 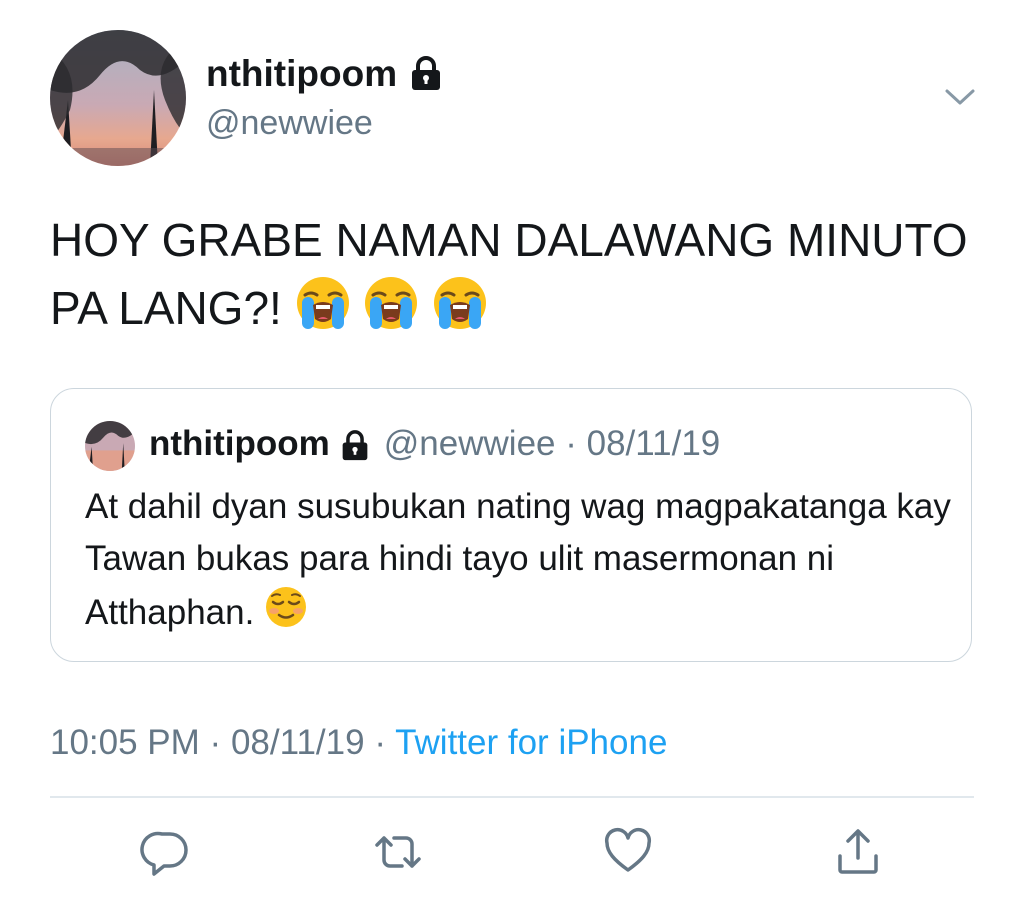 I want to click on handle: @newwiee, so click(x=289, y=123).